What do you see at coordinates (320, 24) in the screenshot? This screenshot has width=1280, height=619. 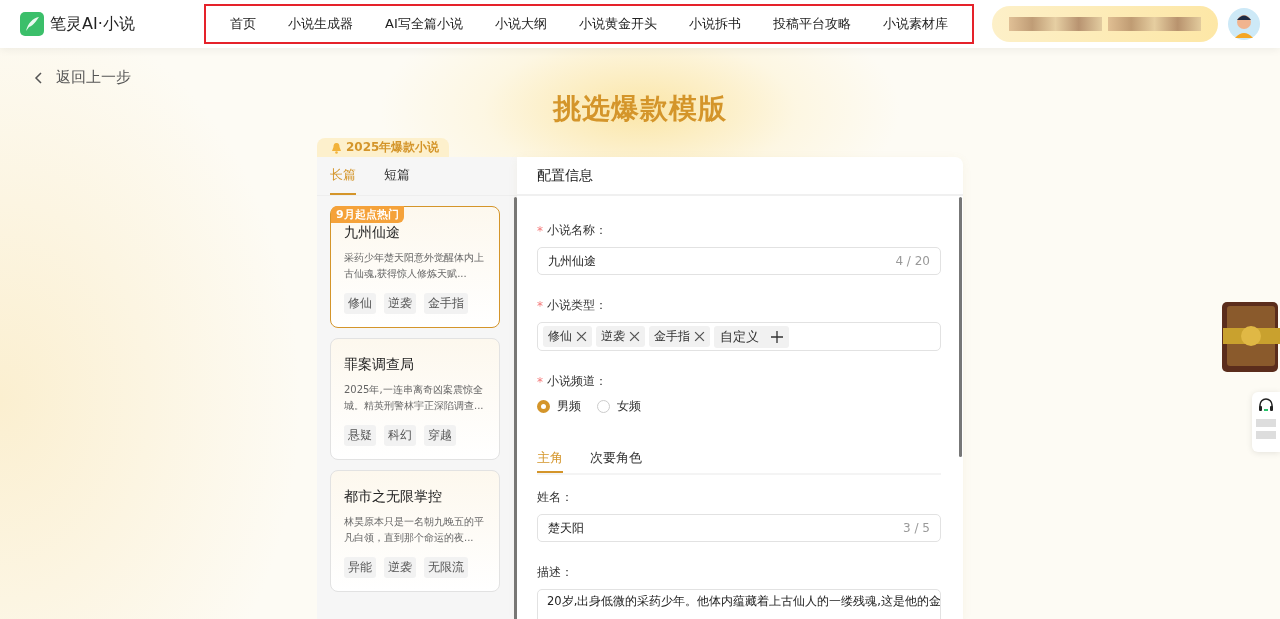 I see `nav-link: 小说生成器` at bounding box center [320, 24].